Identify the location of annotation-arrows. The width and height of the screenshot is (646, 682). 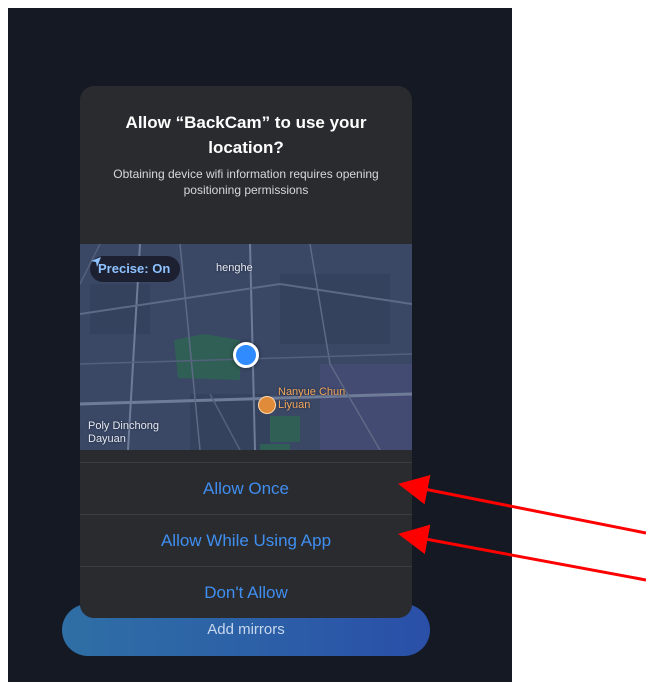
(522, 528).